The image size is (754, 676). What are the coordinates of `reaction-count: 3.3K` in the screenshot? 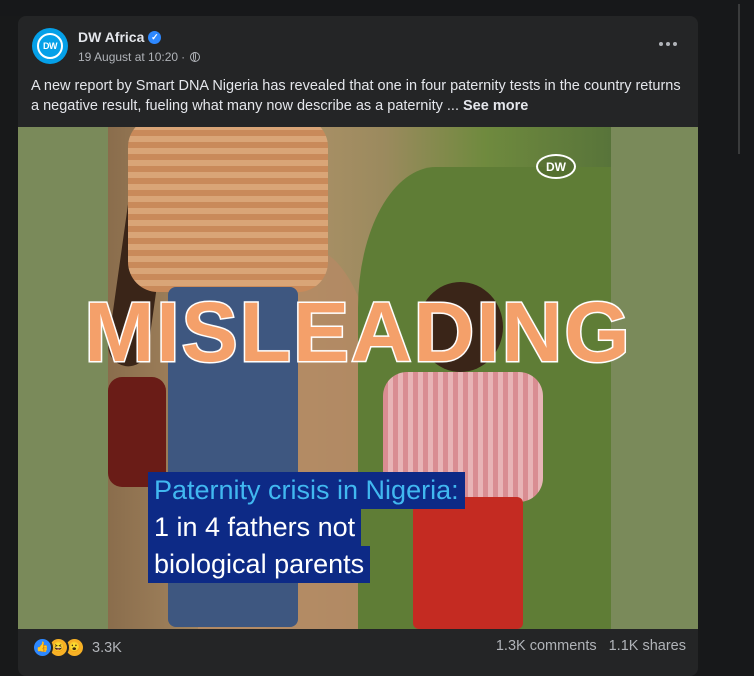 It's located at (107, 648).